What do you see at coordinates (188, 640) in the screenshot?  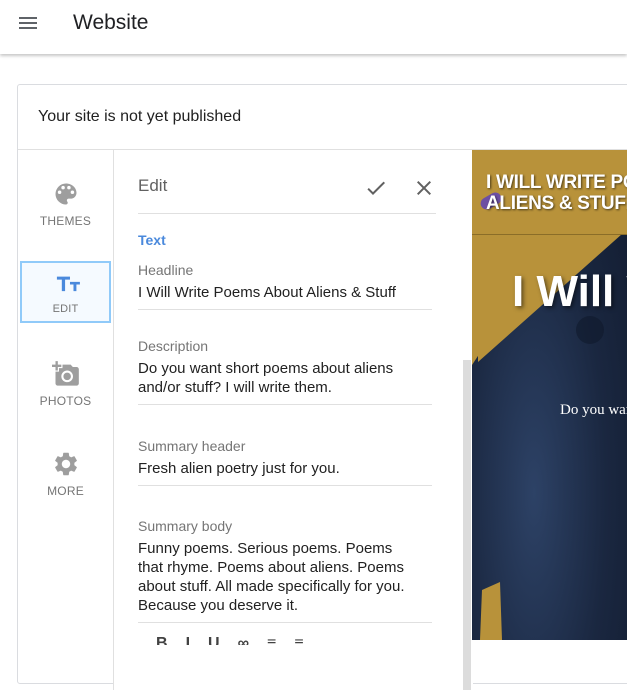 I see `italic-icon: I` at bounding box center [188, 640].